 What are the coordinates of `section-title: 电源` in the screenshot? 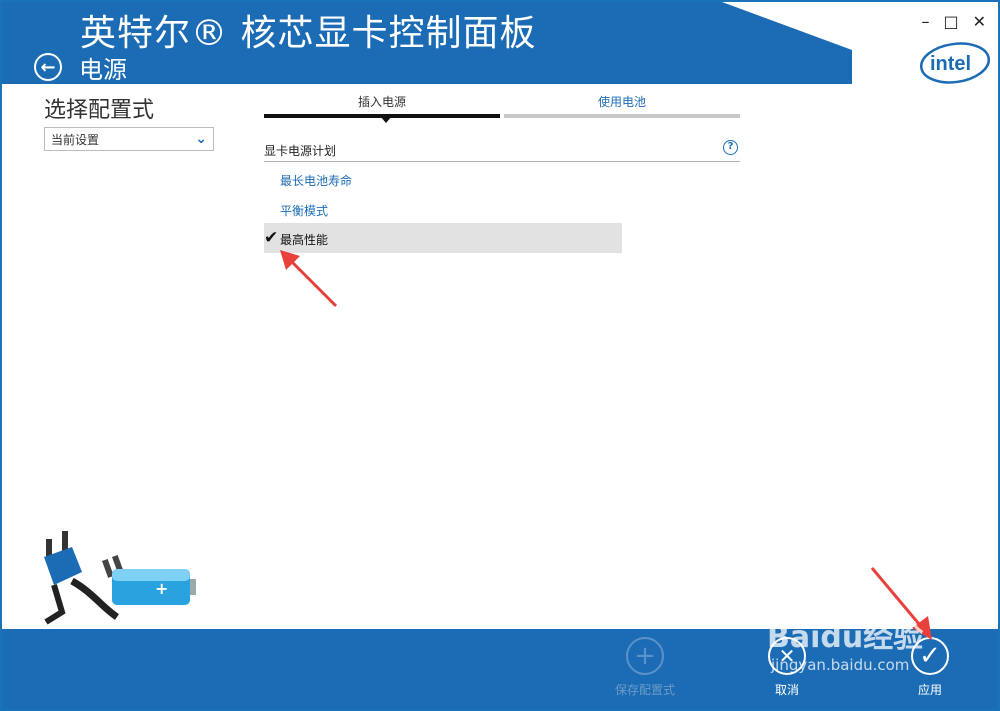 It's located at (103, 70).